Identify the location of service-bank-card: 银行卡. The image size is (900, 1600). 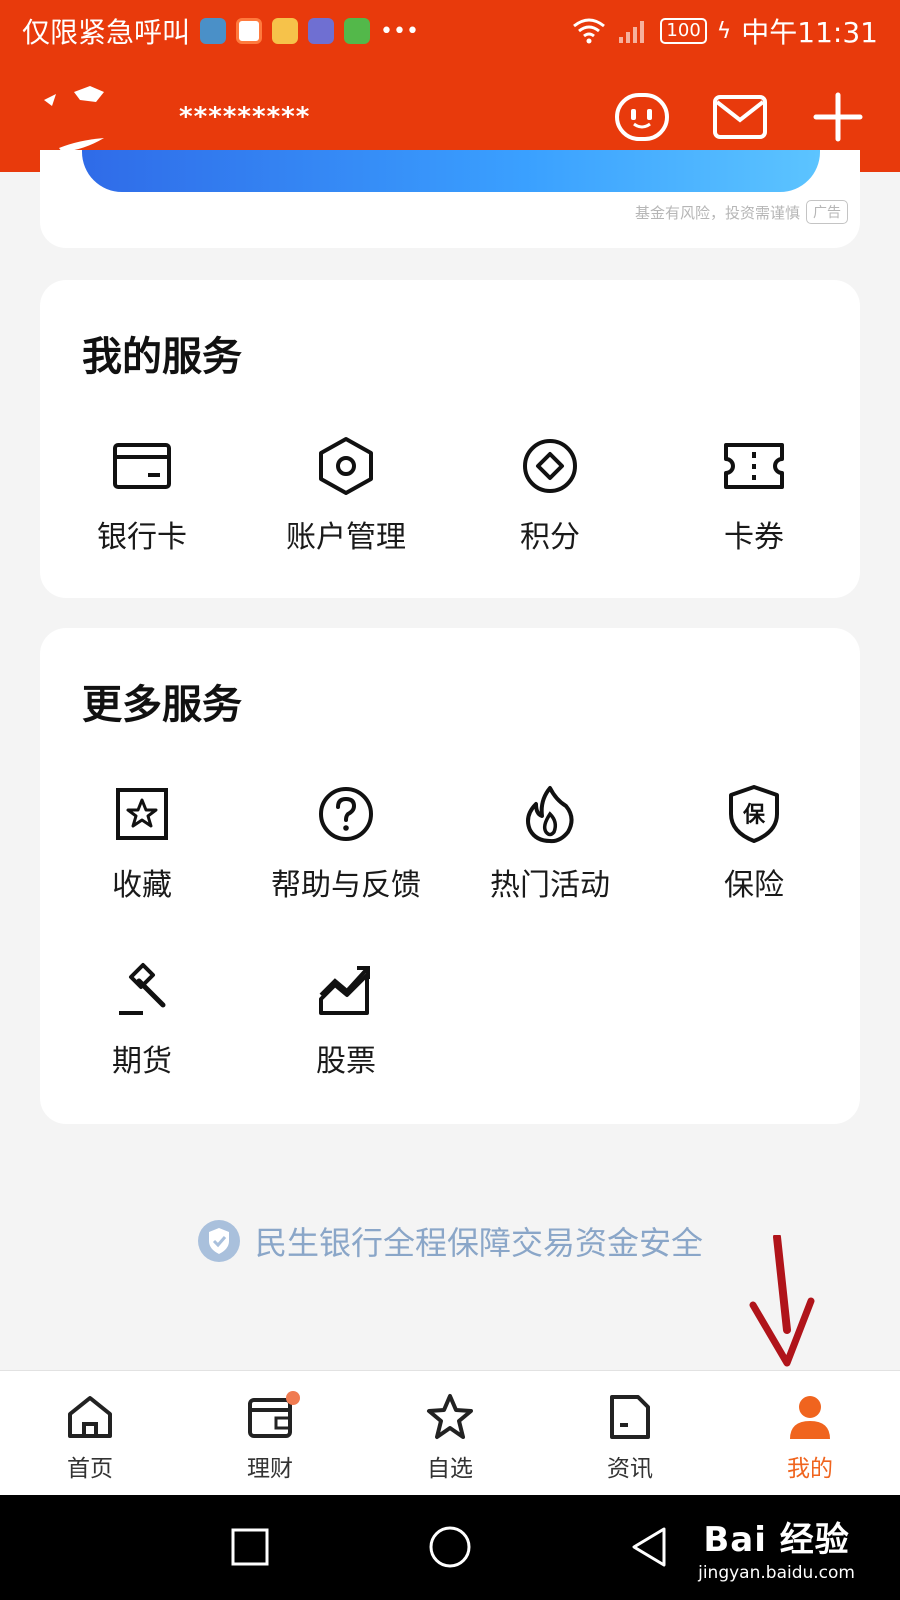
(142, 495).